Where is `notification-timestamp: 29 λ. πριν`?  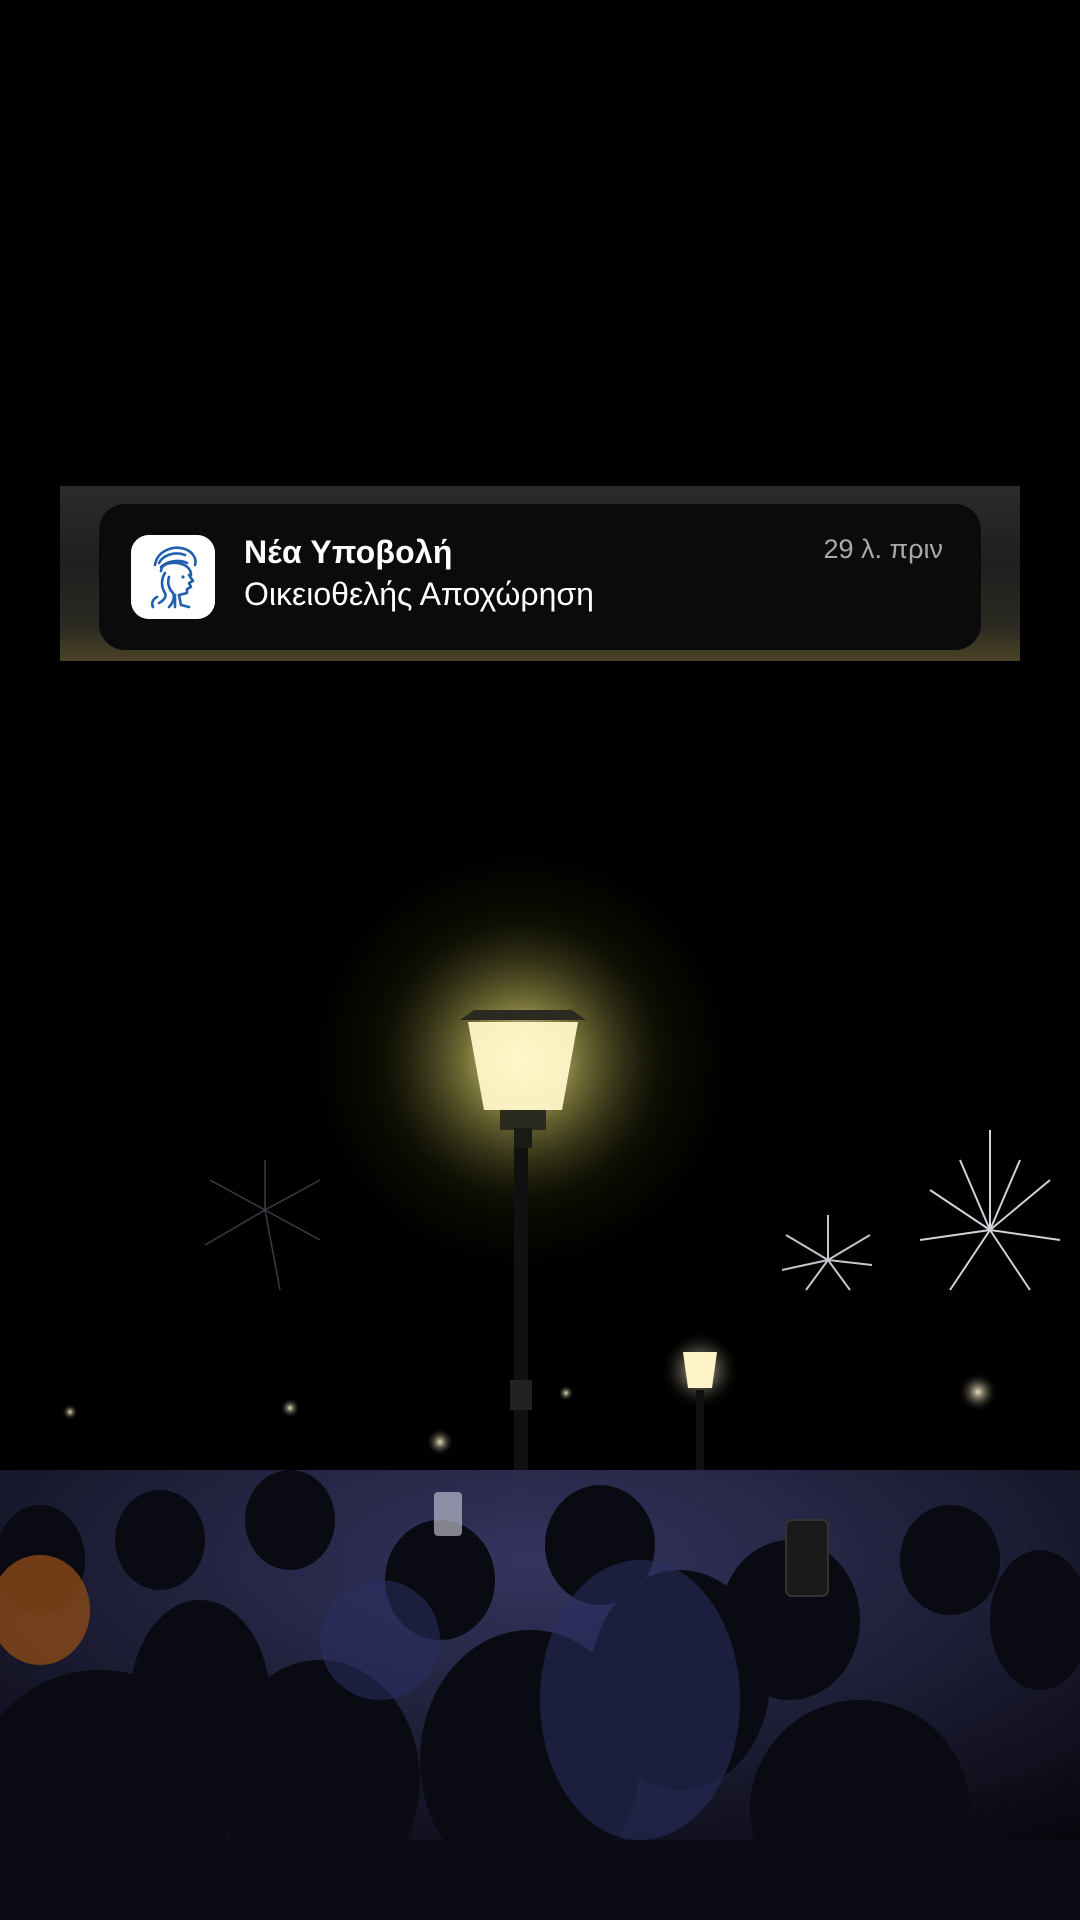 notification-timestamp: 29 λ. πριν is located at coordinates (883, 549).